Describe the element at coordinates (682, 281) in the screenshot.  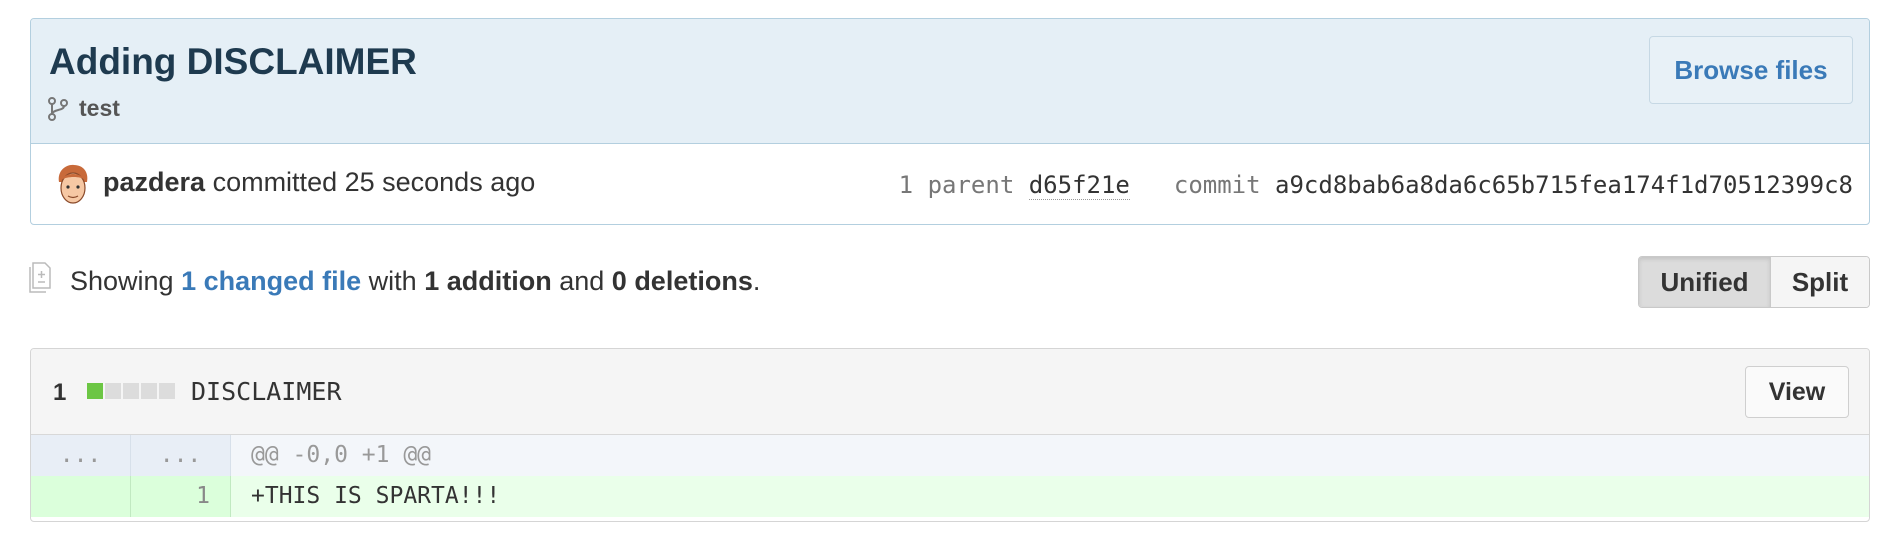
I see `deletions-count: 0 deletions` at that location.